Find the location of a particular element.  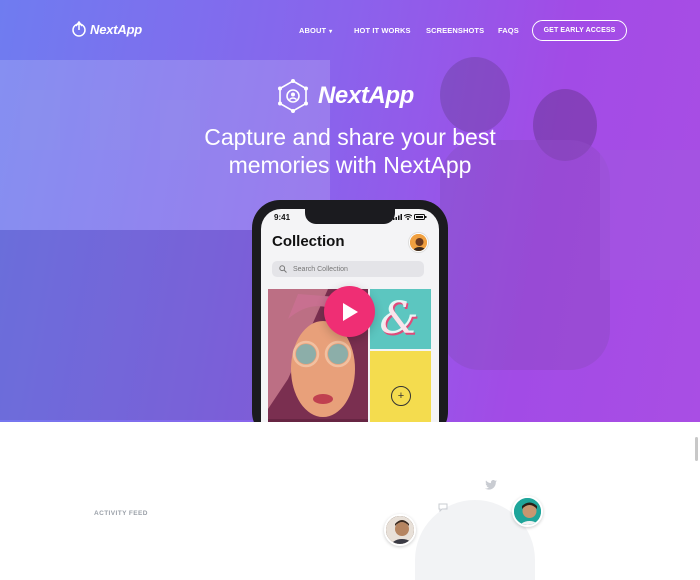

ampersand-art: & & is located at coordinates (399, 319).